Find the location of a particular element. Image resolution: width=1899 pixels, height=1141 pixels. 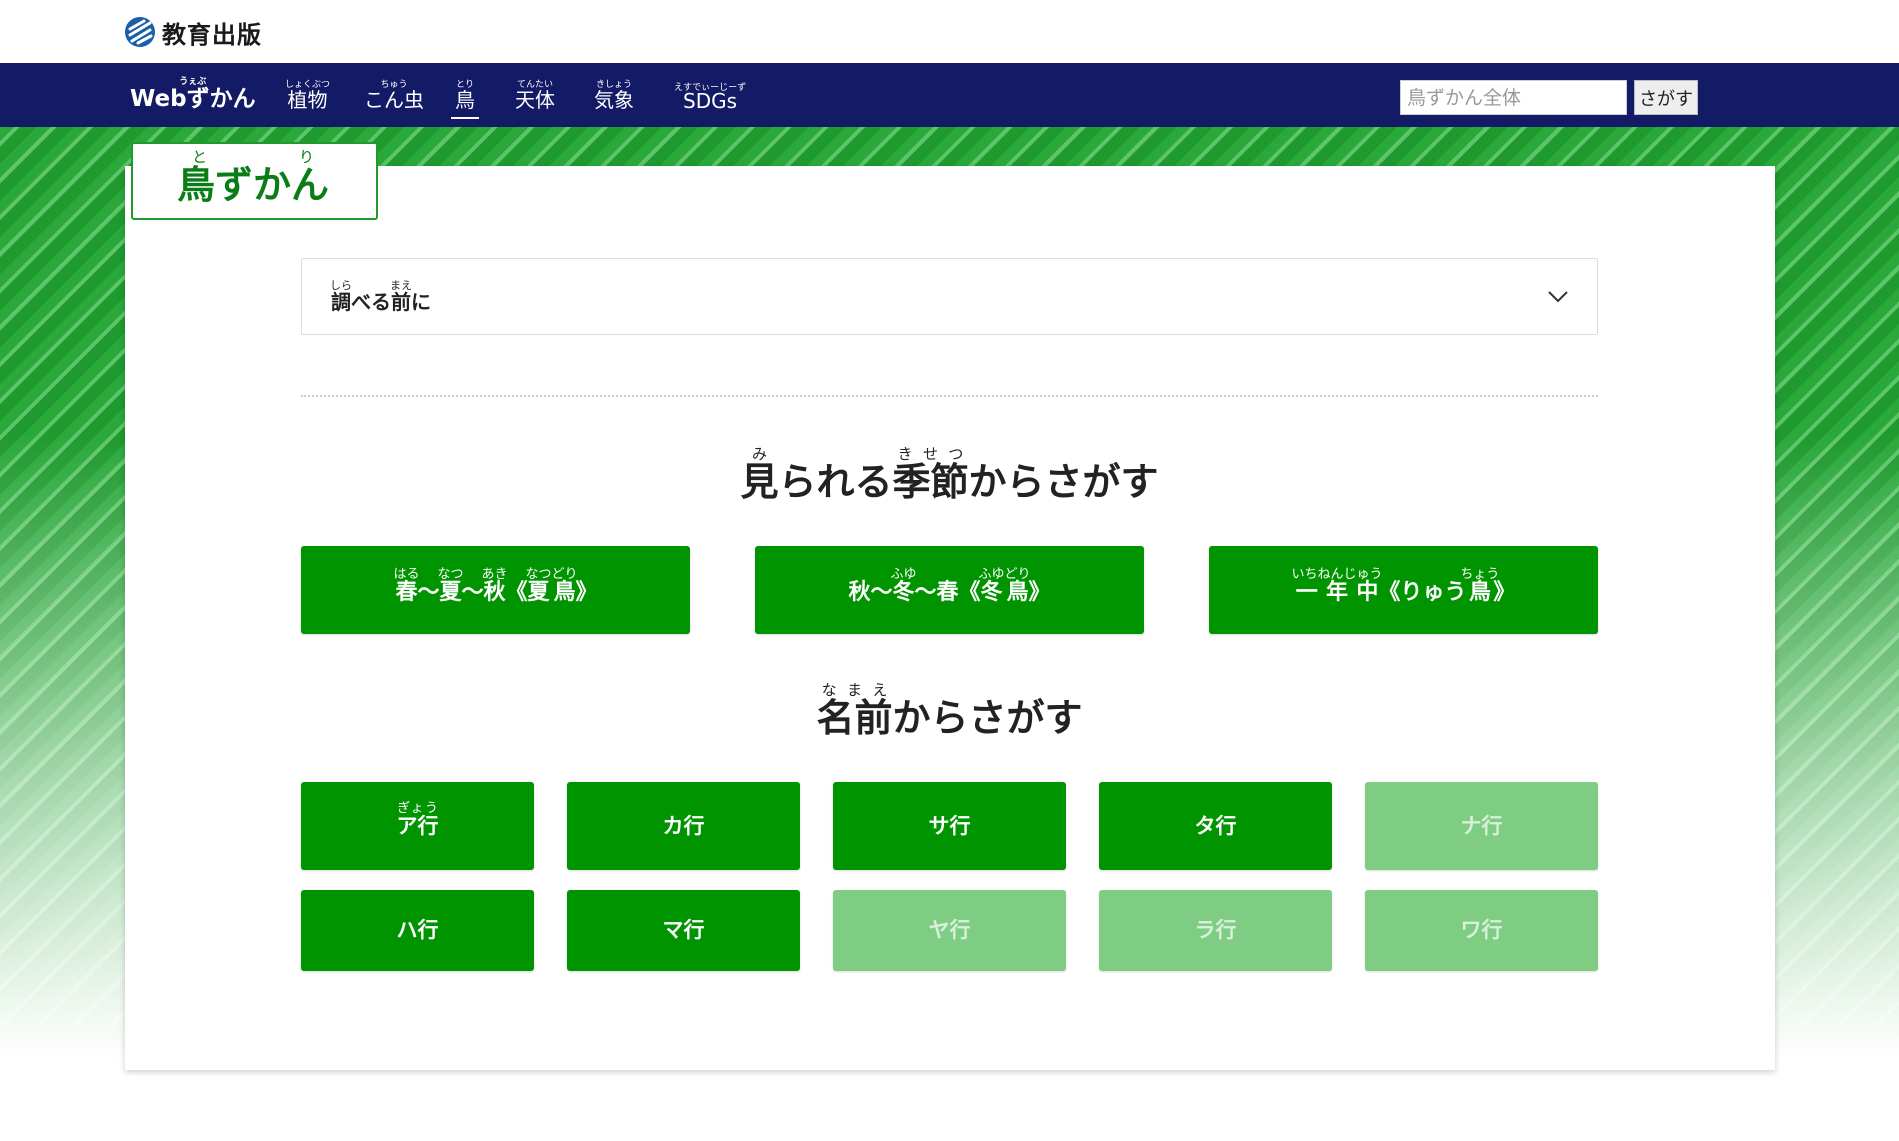

page-title: 鳥ずかんとり is located at coordinates (253, 177).